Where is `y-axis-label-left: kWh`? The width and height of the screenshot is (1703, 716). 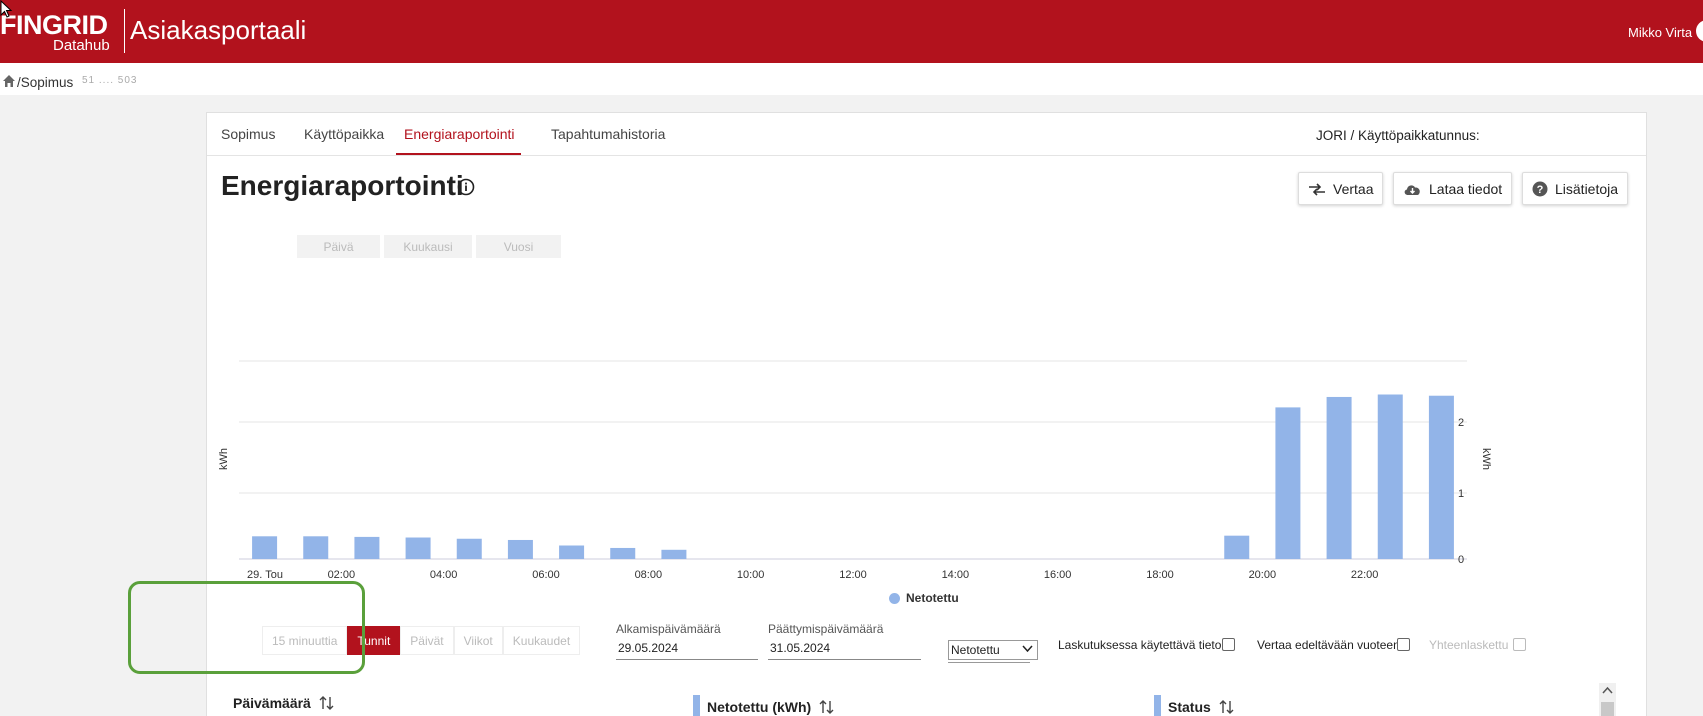
y-axis-label-left: kWh is located at coordinates (224, 459).